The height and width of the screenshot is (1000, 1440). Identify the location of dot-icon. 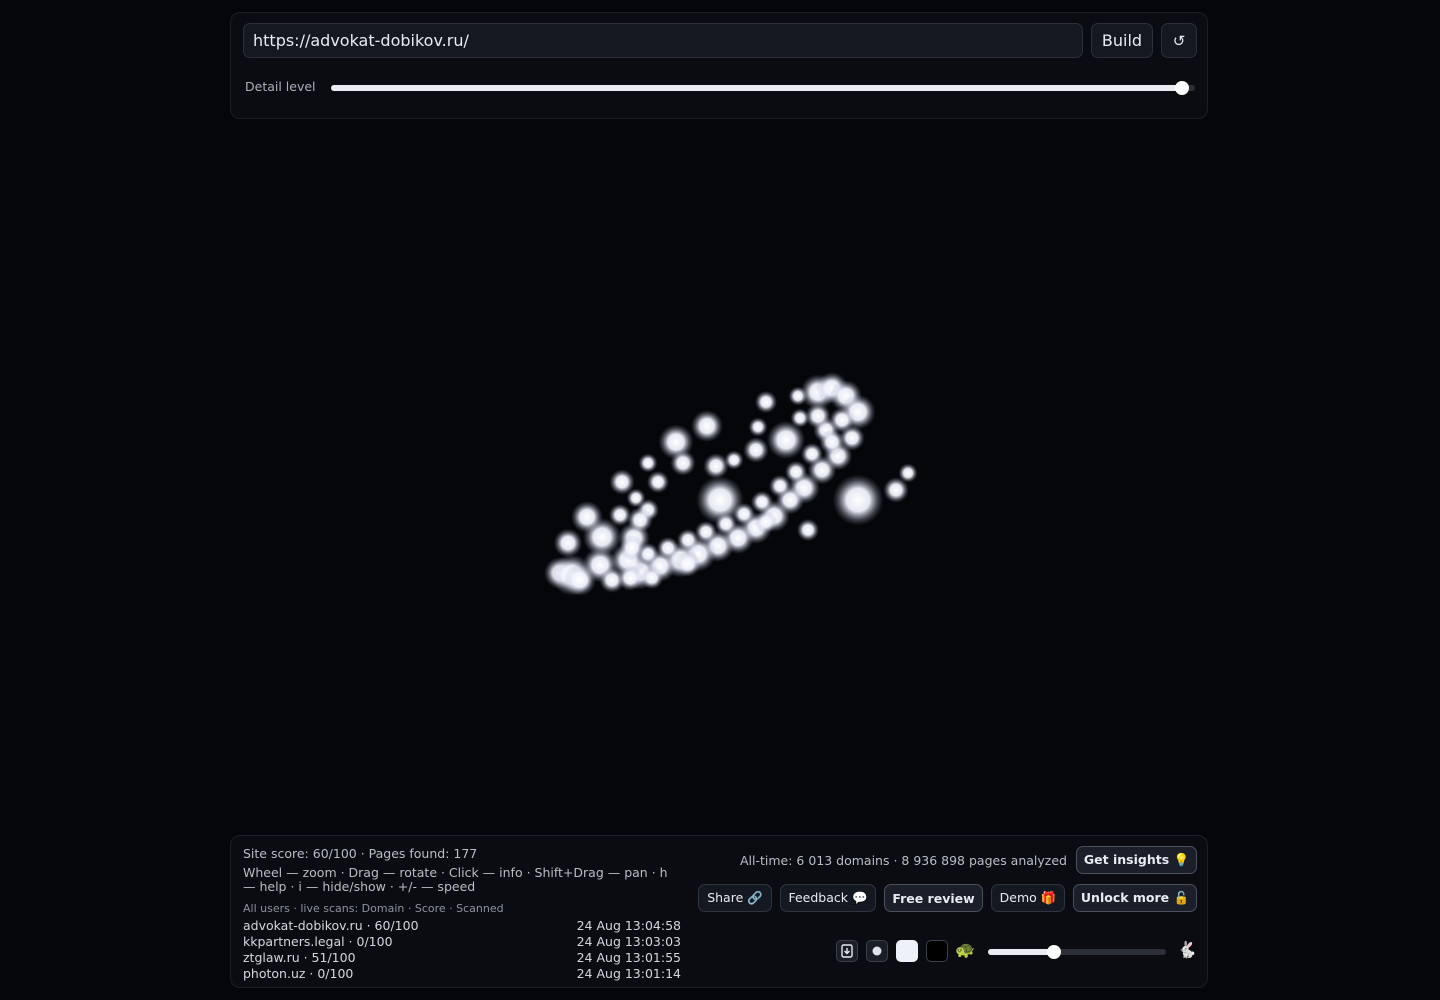
(877, 951).